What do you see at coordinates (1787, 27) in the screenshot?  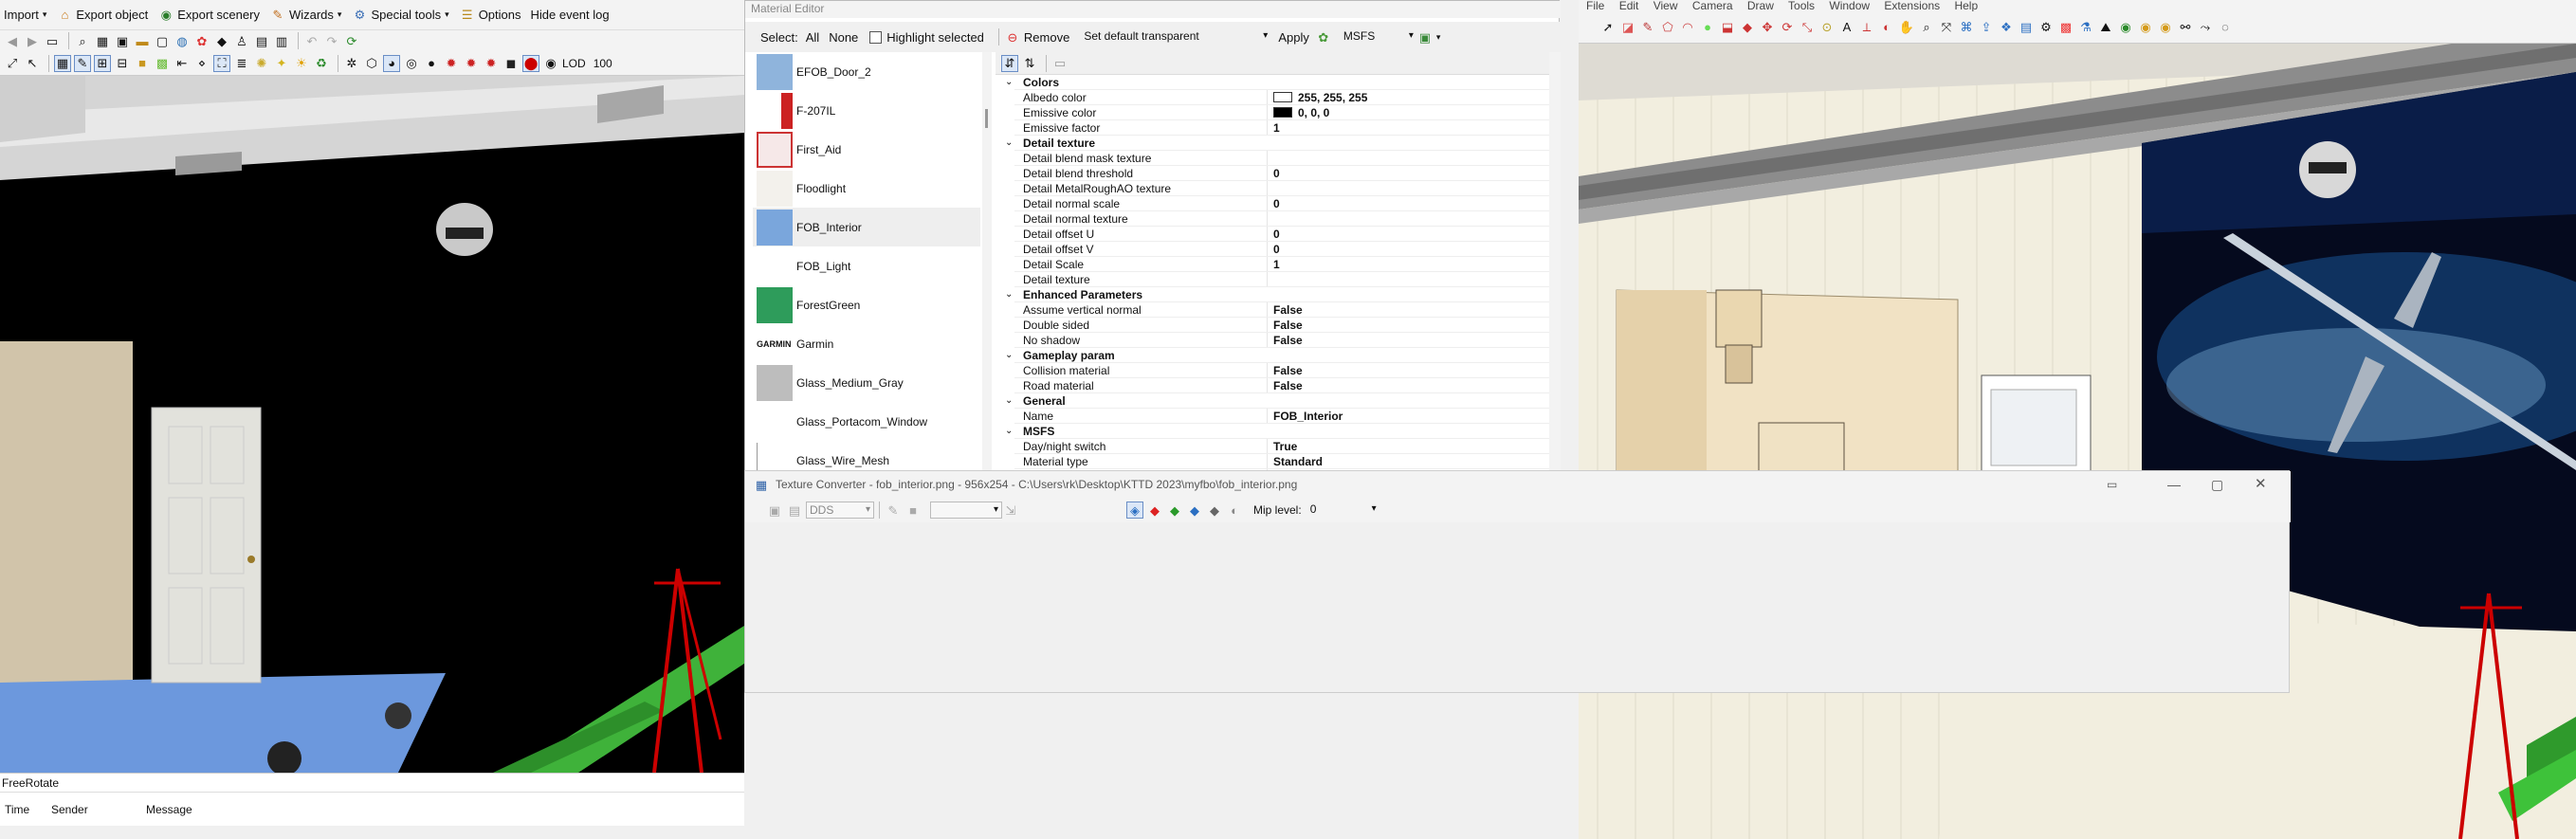 I see `rotate-icon: ⟳` at bounding box center [1787, 27].